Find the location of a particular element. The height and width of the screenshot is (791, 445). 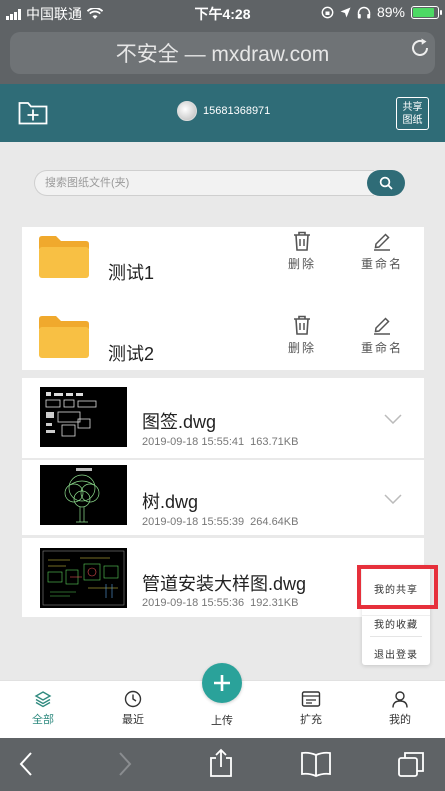

username: 15681368971 is located at coordinates (237, 111).